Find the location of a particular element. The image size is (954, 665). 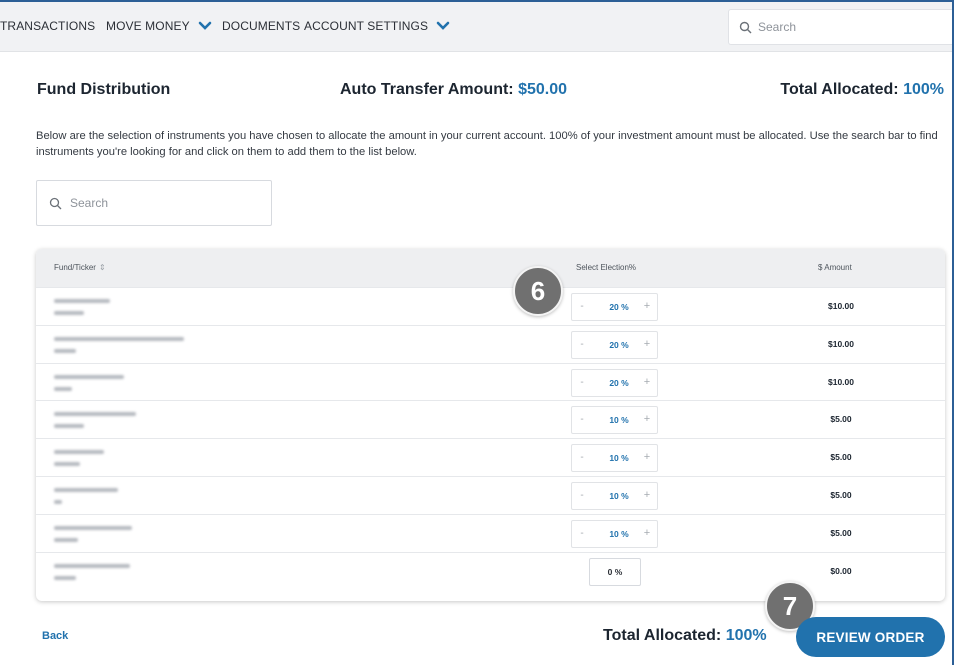

nav-search-input is located at coordinates (848, 27).